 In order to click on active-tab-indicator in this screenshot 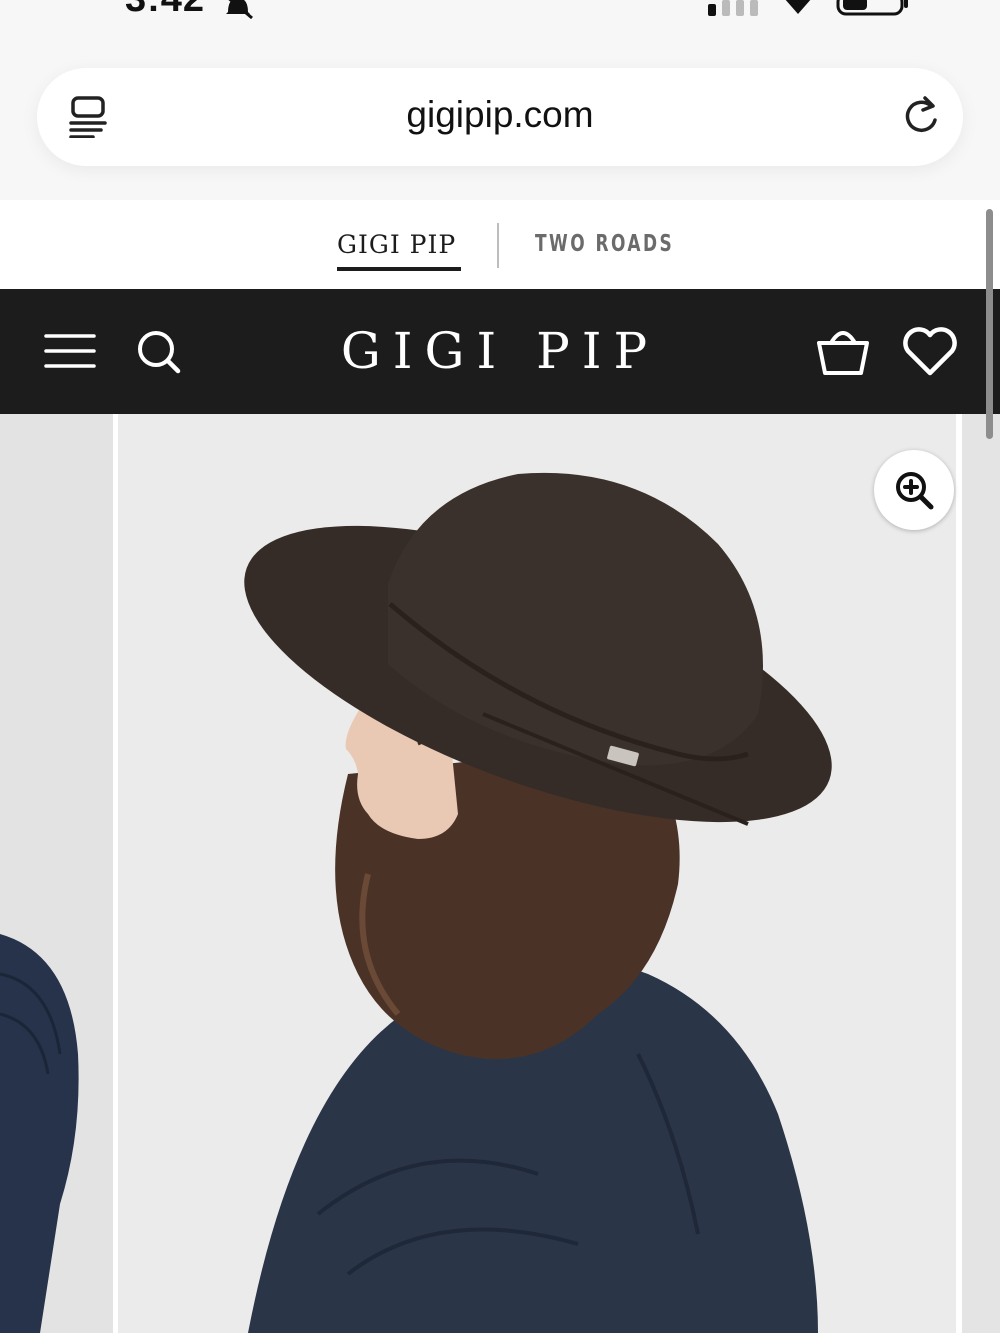, I will do `click(399, 269)`.